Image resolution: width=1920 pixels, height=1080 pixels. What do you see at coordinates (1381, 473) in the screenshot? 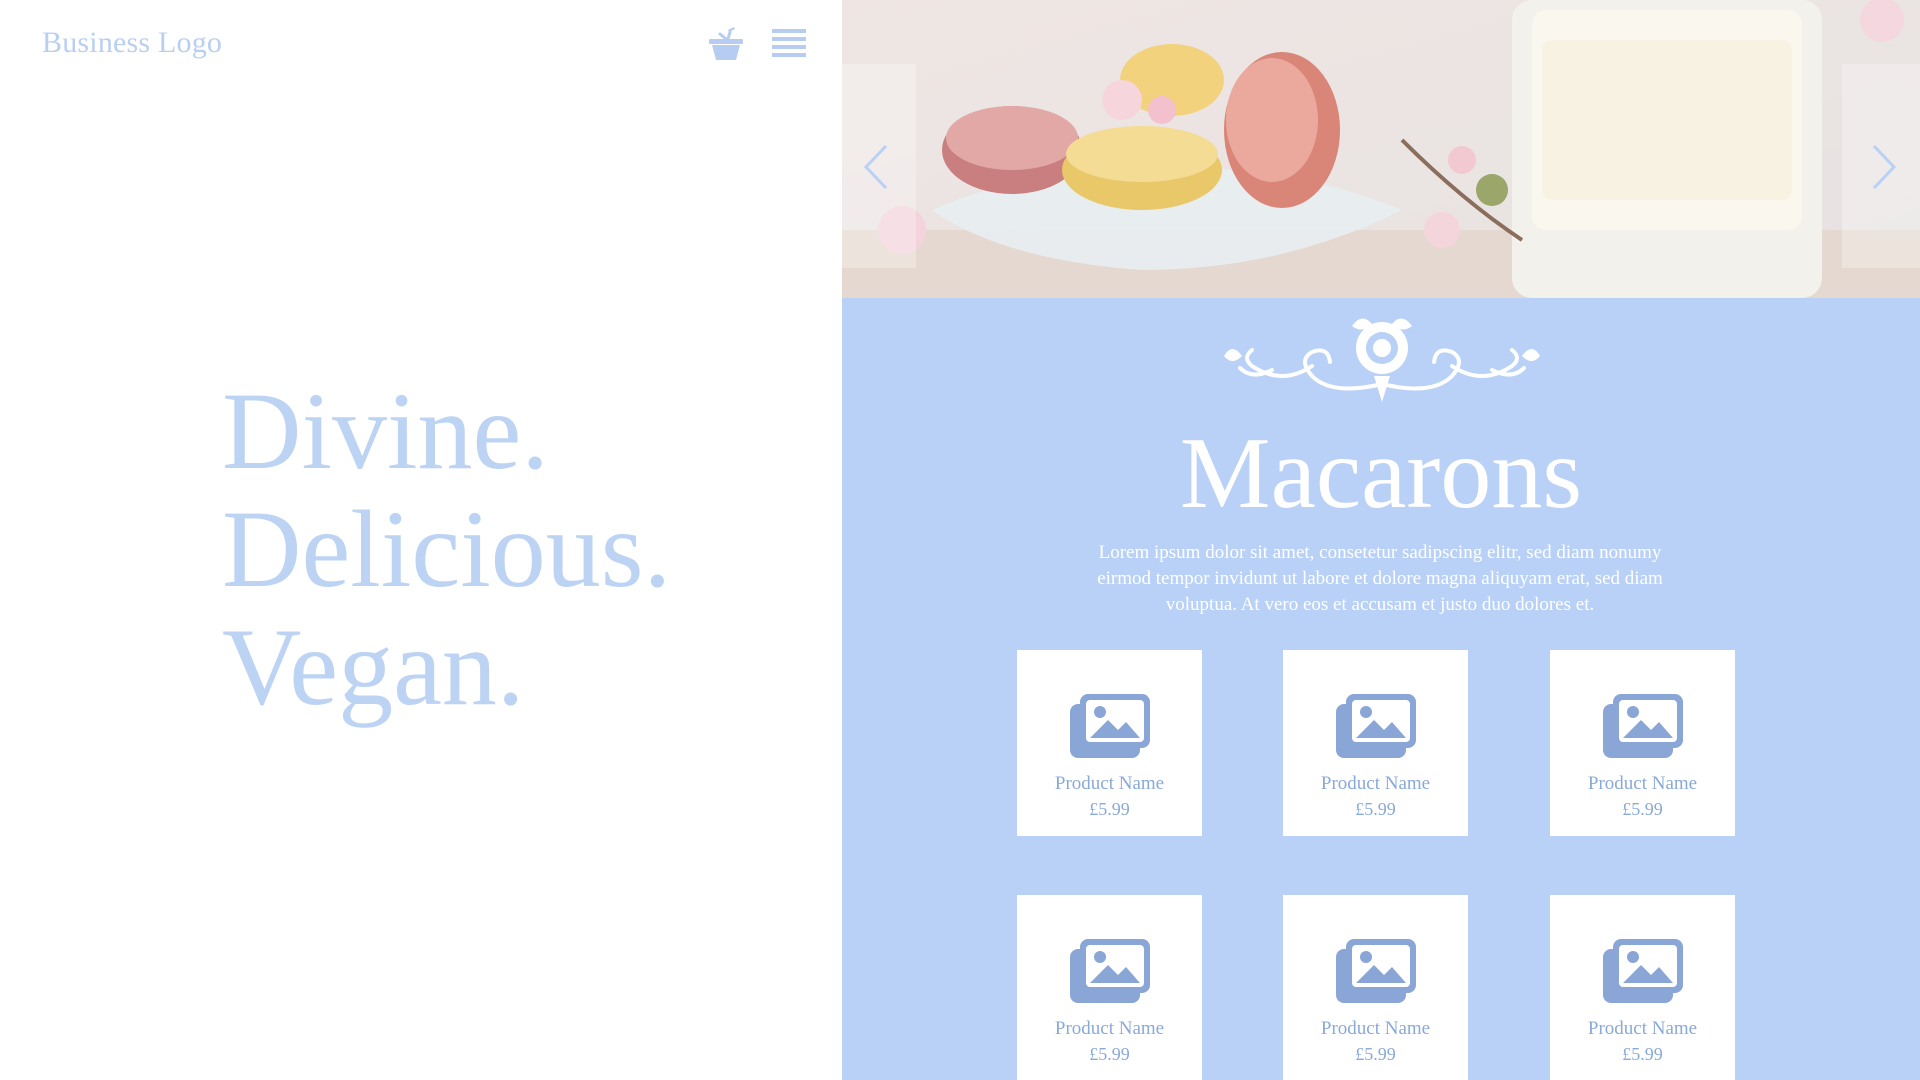
I see `section-title: Macarons` at bounding box center [1381, 473].